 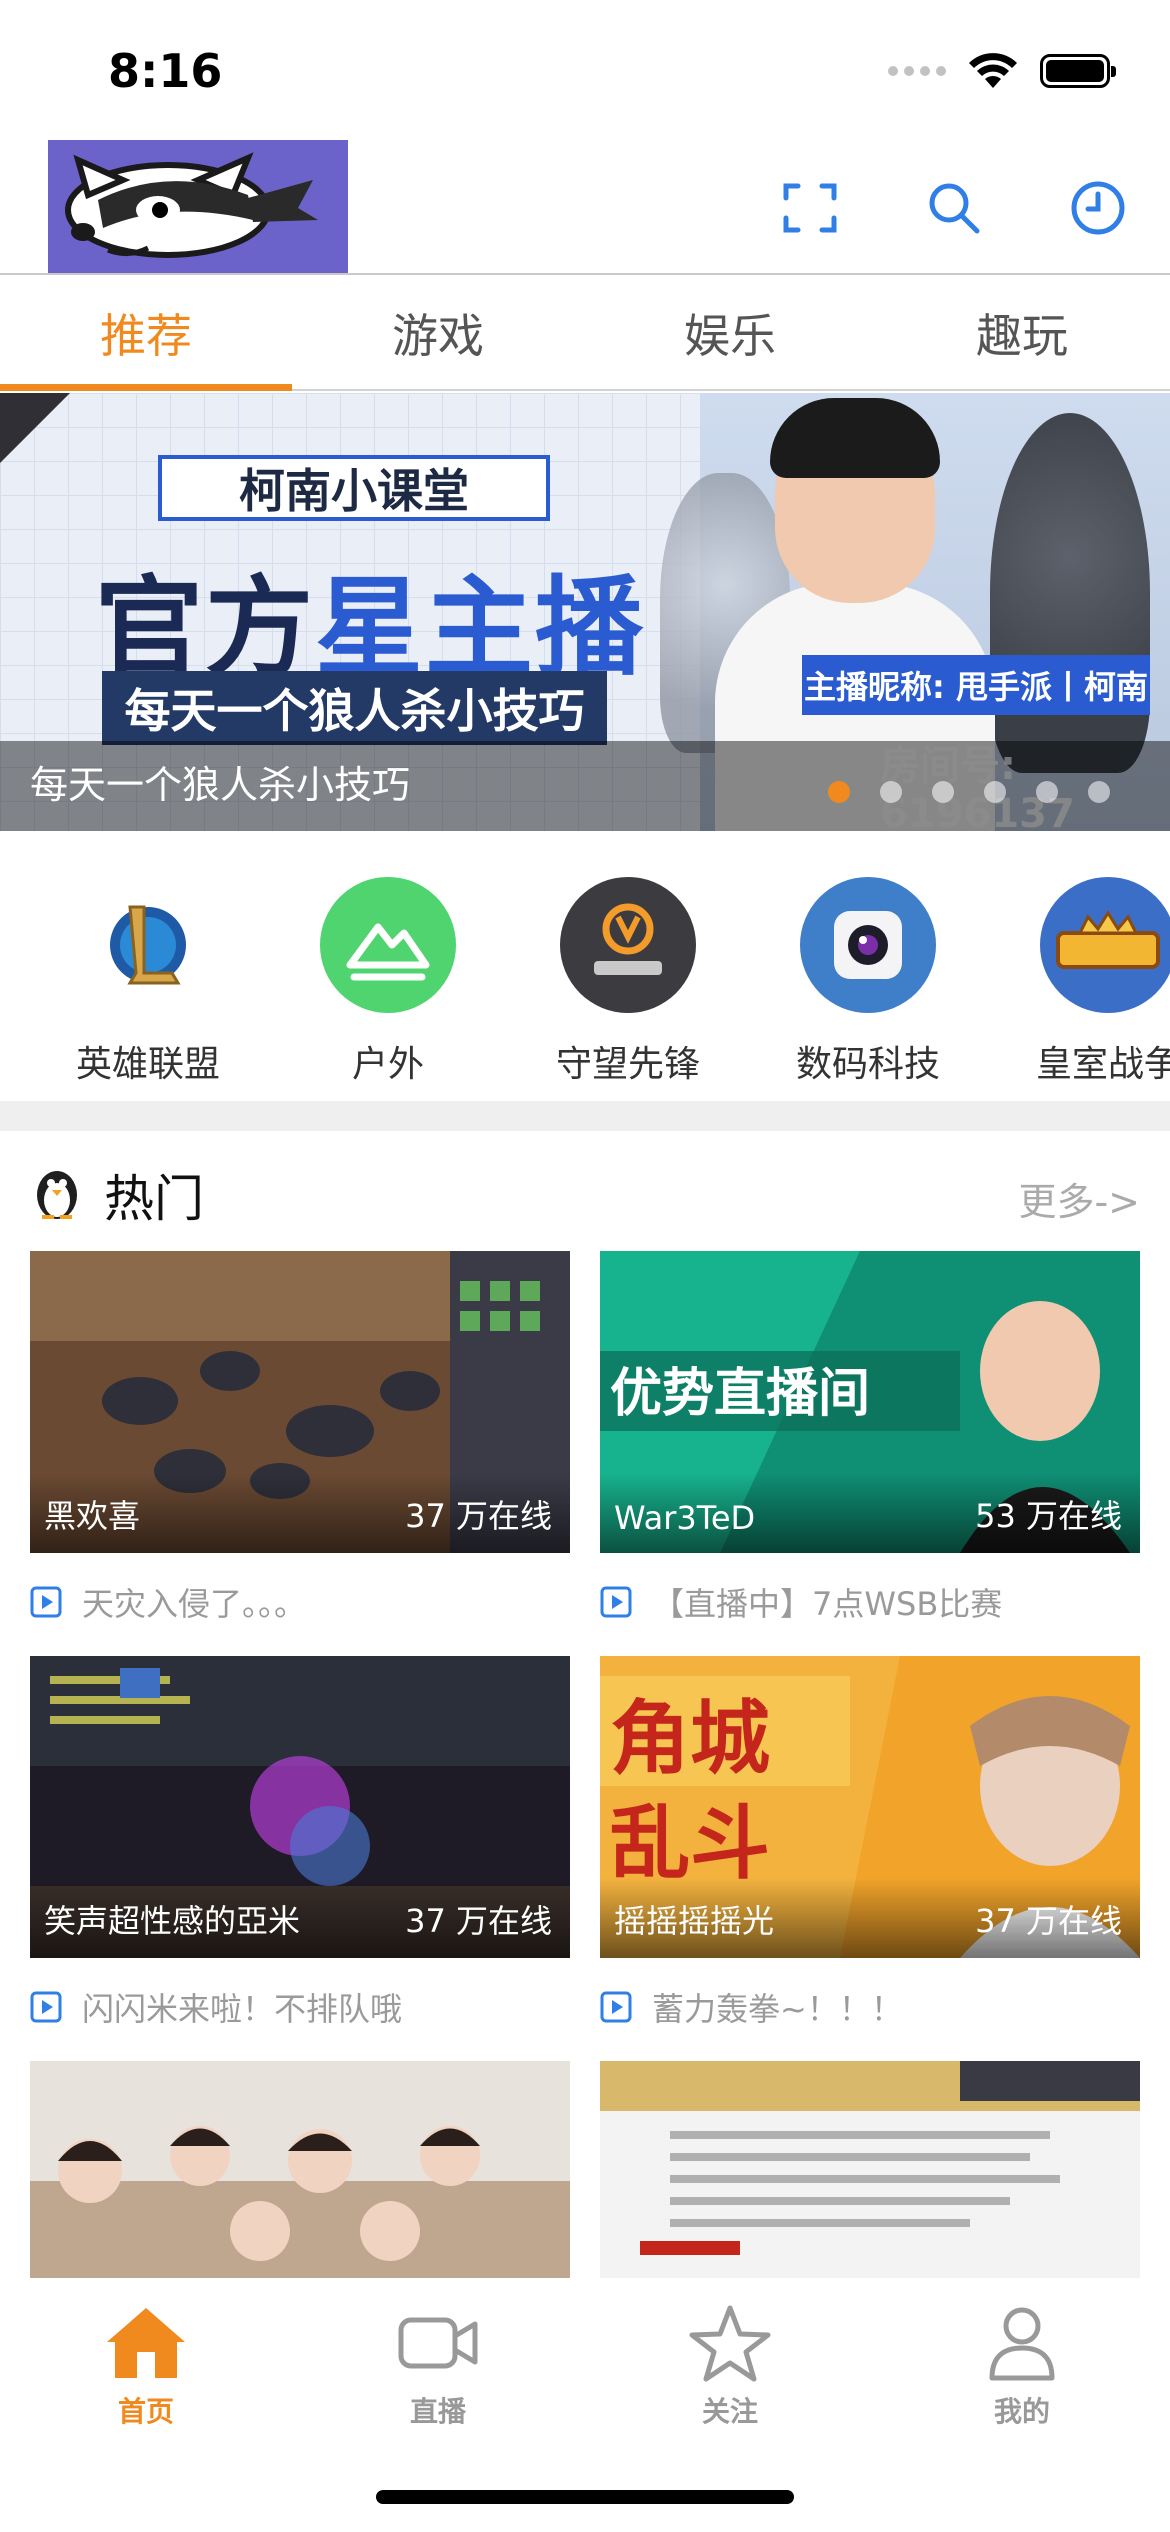 What do you see at coordinates (147, 1064) in the screenshot?
I see `category-label: 英雄联盟` at bounding box center [147, 1064].